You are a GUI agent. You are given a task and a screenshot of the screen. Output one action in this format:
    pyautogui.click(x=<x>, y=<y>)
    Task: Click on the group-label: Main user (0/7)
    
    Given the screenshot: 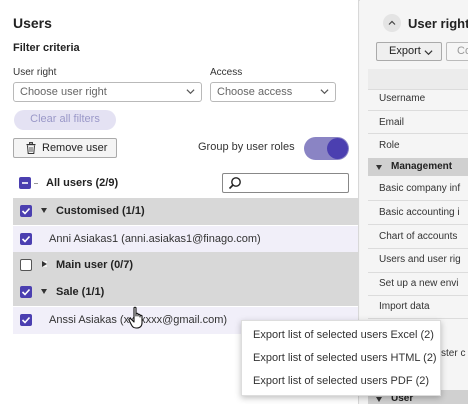 What is the action you would take?
    pyautogui.click(x=95, y=265)
    